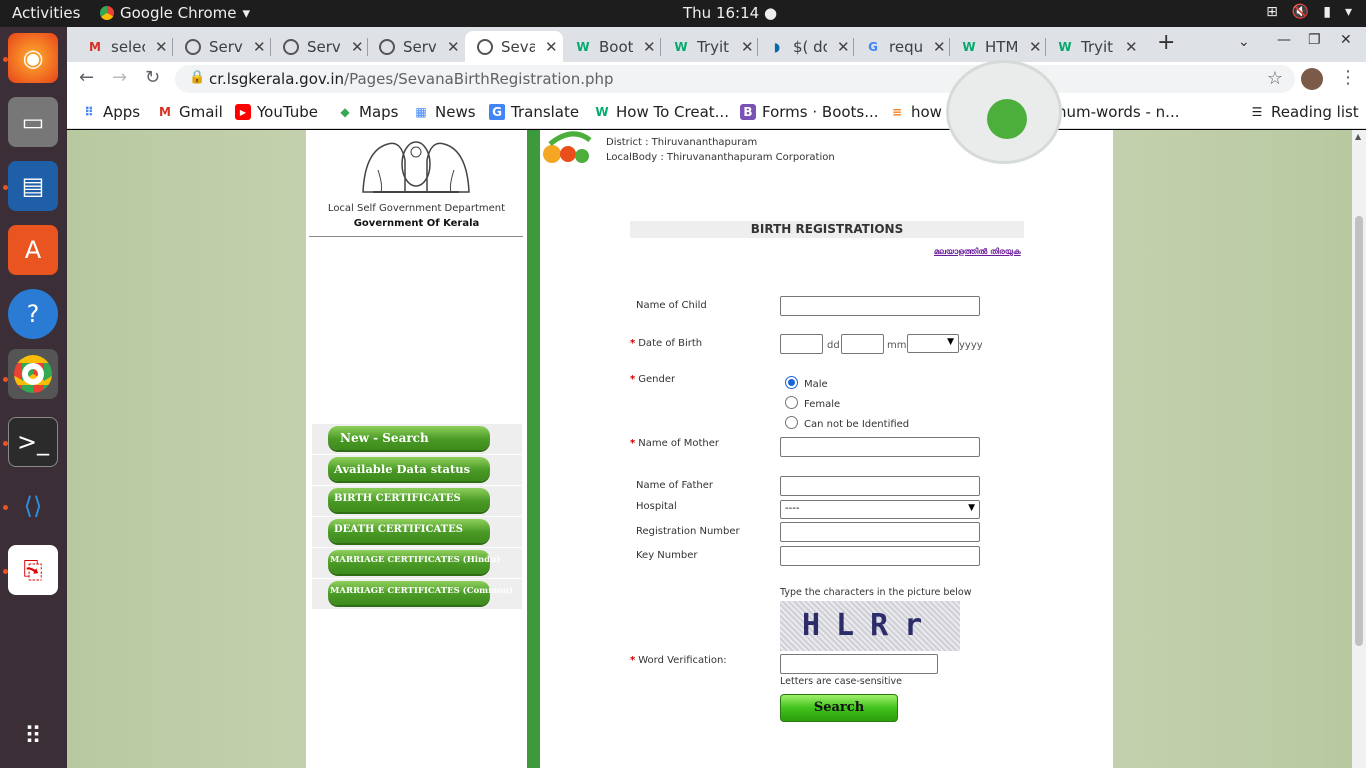  Describe the element at coordinates (839, 708) in the screenshot. I see `search-button: Search` at that location.